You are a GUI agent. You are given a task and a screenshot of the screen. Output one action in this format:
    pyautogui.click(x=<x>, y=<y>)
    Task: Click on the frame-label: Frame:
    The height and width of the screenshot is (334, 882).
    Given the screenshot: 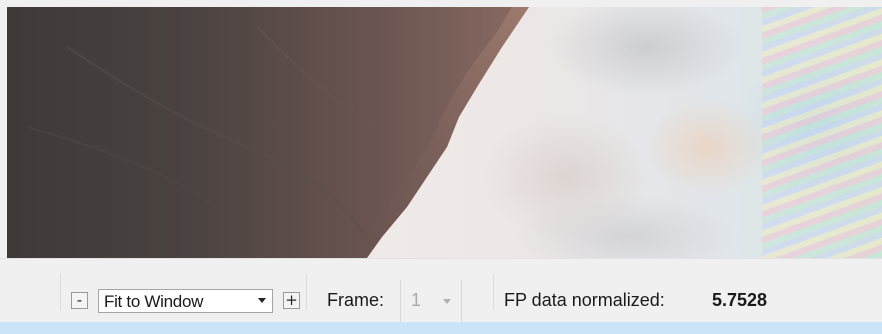 What is the action you would take?
    pyautogui.click(x=356, y=300)
    